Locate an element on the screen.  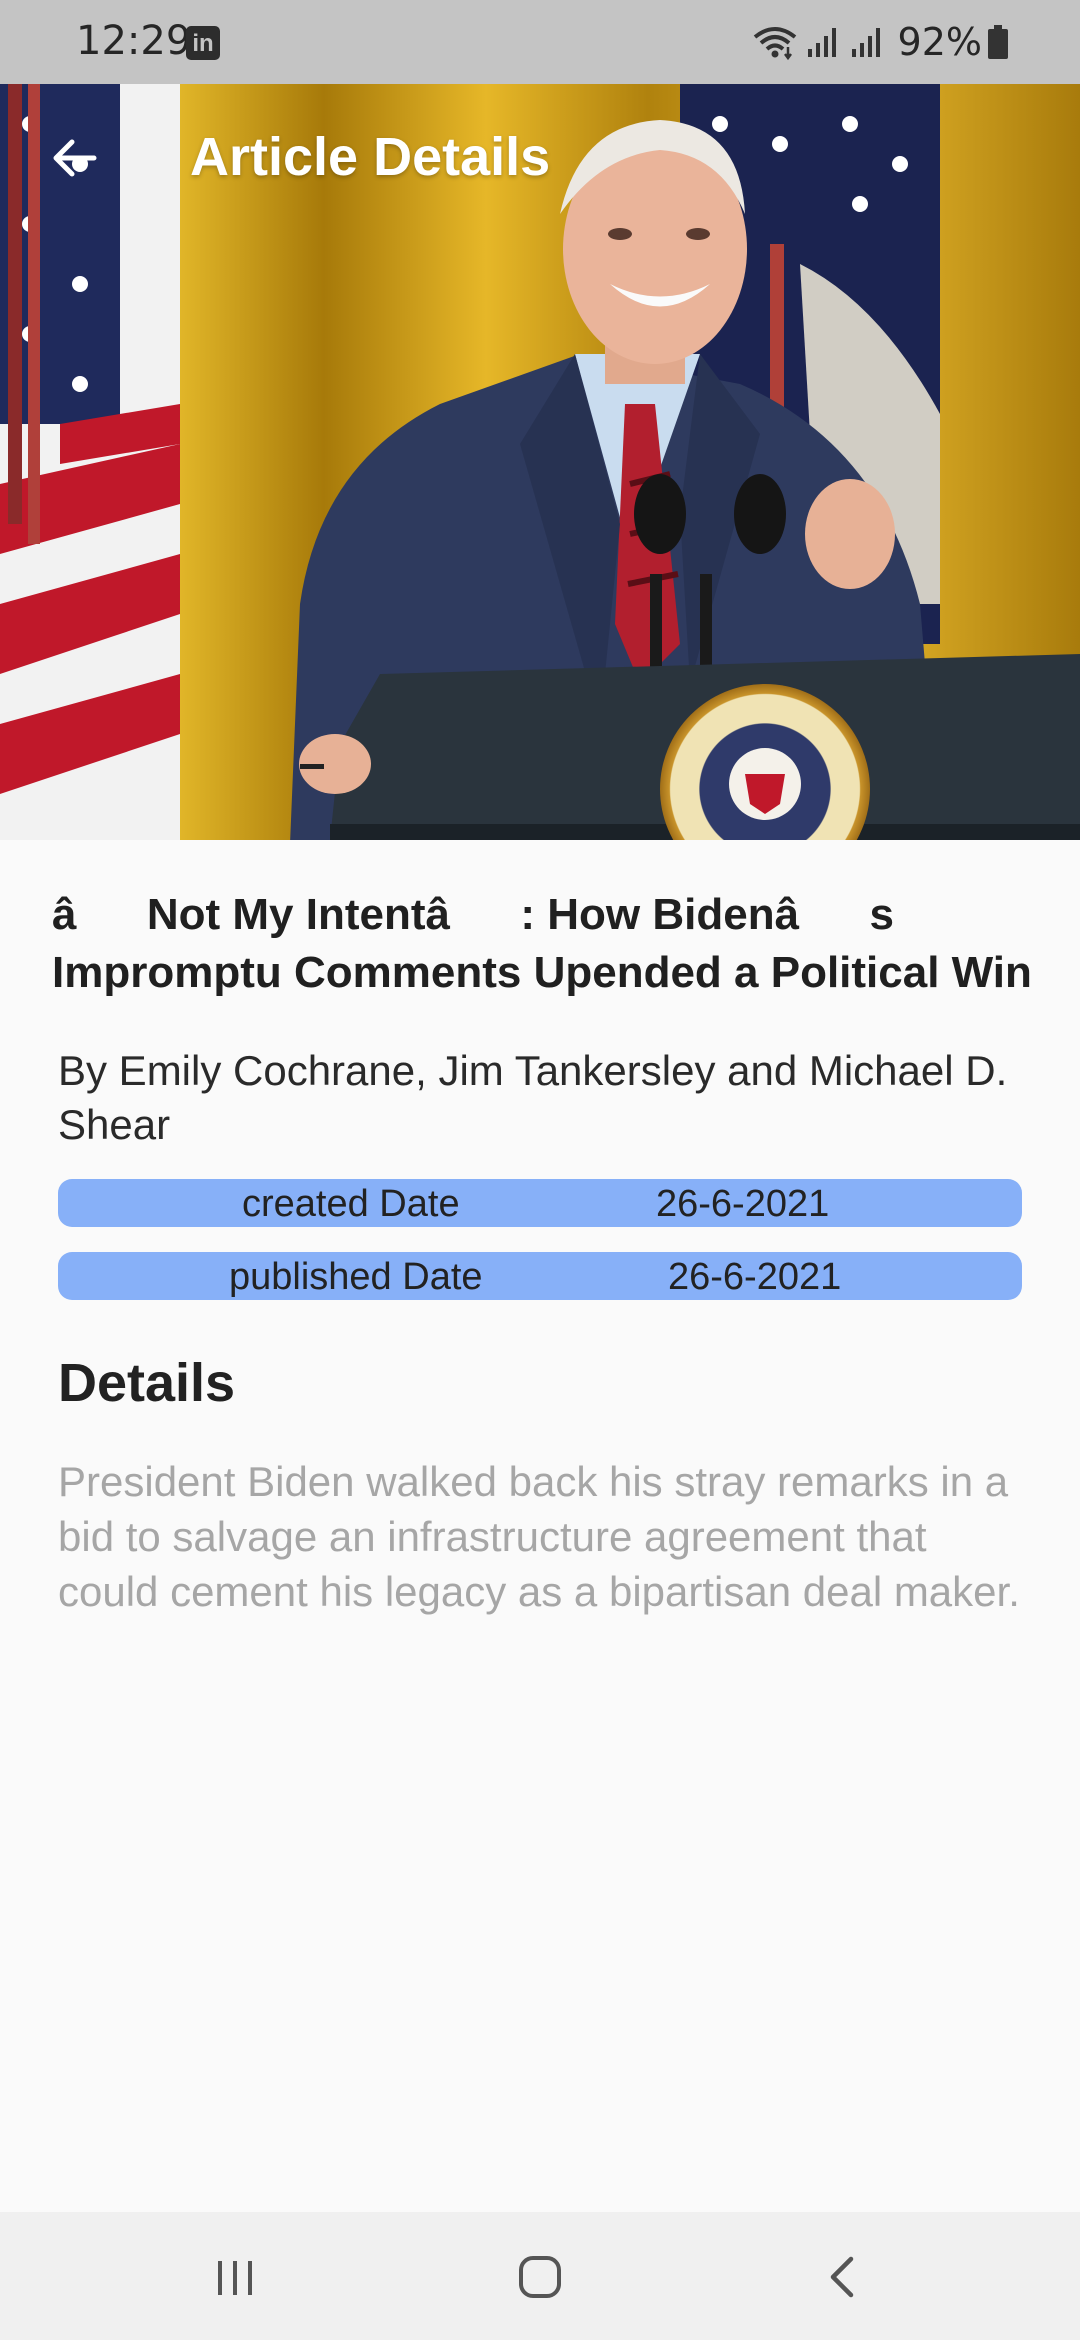
page-title: Article Details is located at coordinates (370, 157).